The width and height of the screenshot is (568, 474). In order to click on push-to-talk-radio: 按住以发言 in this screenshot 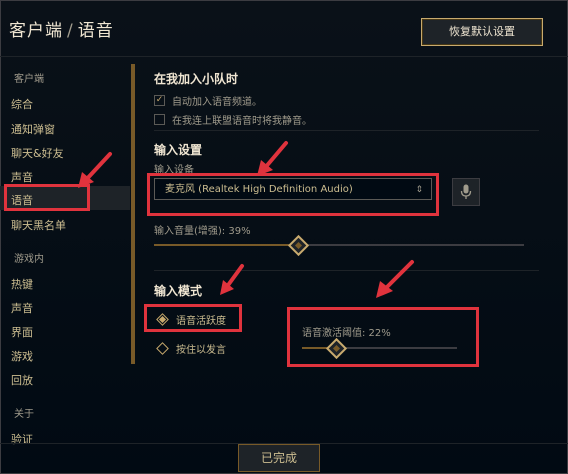, I will do `click(191, 348)`.